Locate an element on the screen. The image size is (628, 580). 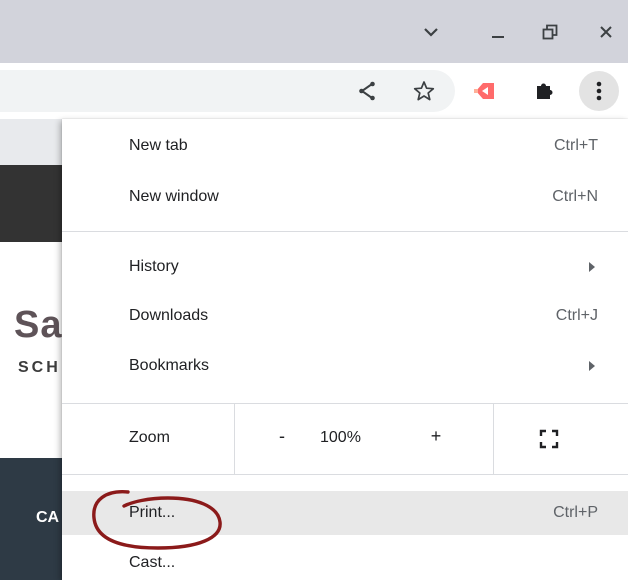
browser-title-bar is located at coordinates (314, 31).